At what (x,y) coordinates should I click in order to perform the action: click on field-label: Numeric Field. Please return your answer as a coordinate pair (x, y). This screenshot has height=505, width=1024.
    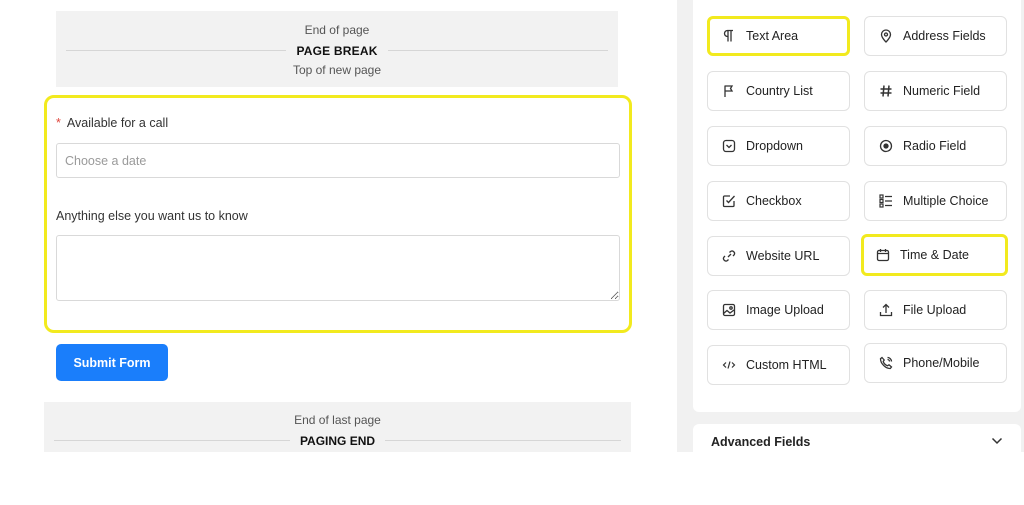
    Looking at the image, I should click on (942, 91).